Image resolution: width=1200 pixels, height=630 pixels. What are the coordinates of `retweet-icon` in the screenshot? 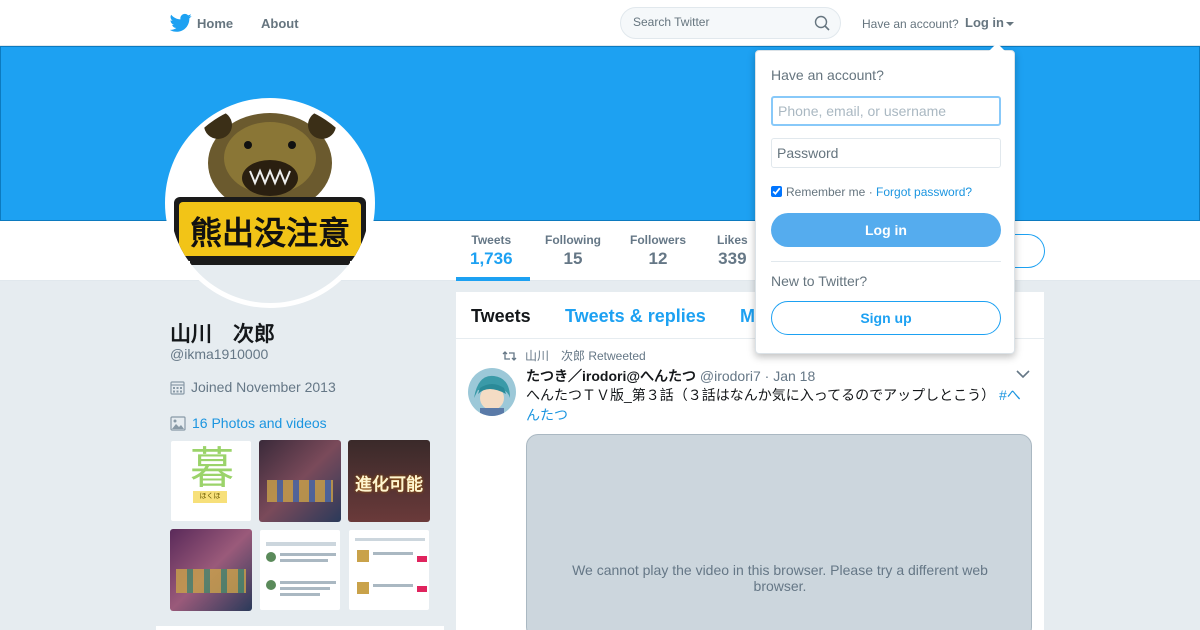 It's located at (509, 356).